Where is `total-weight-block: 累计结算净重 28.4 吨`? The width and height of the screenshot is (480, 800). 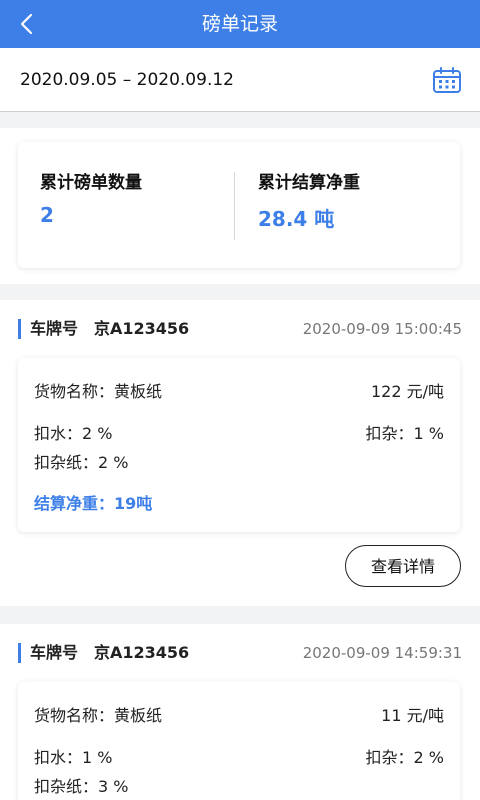
total-weight-block: 累计结算净重 28.4 吨 is located at coordinates (309, 200).